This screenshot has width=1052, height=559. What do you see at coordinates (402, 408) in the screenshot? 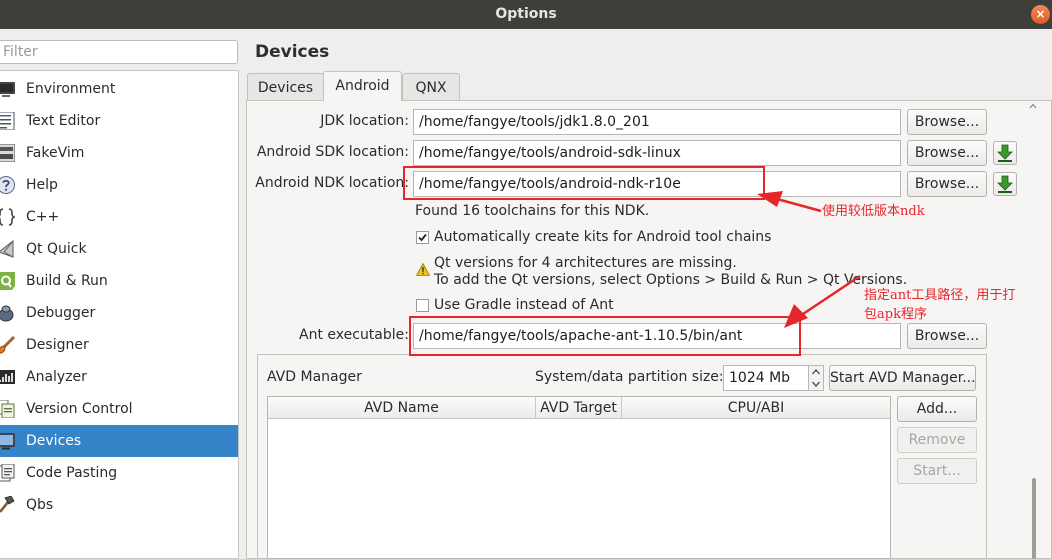
I see `column-header-avd-name: AVD Name` at bounding box center [402, 408].